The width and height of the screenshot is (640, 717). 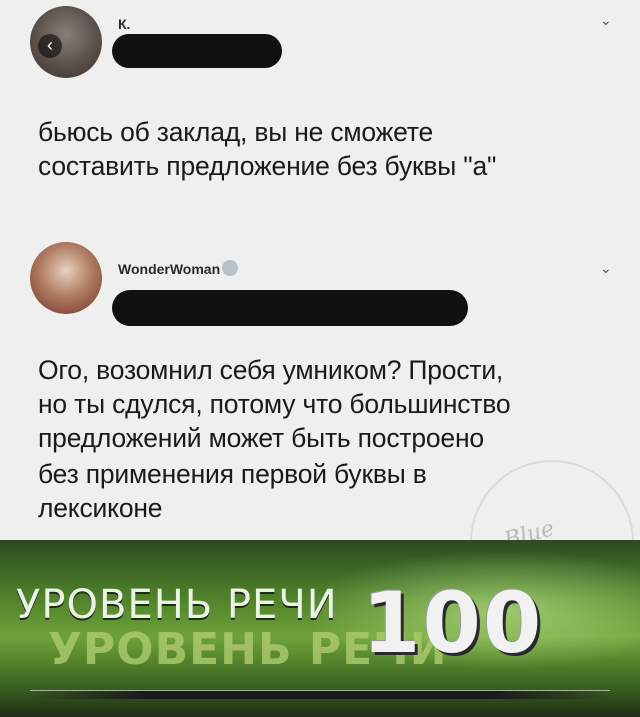 I want to click on meme-bar, so click(x=320, y=694).